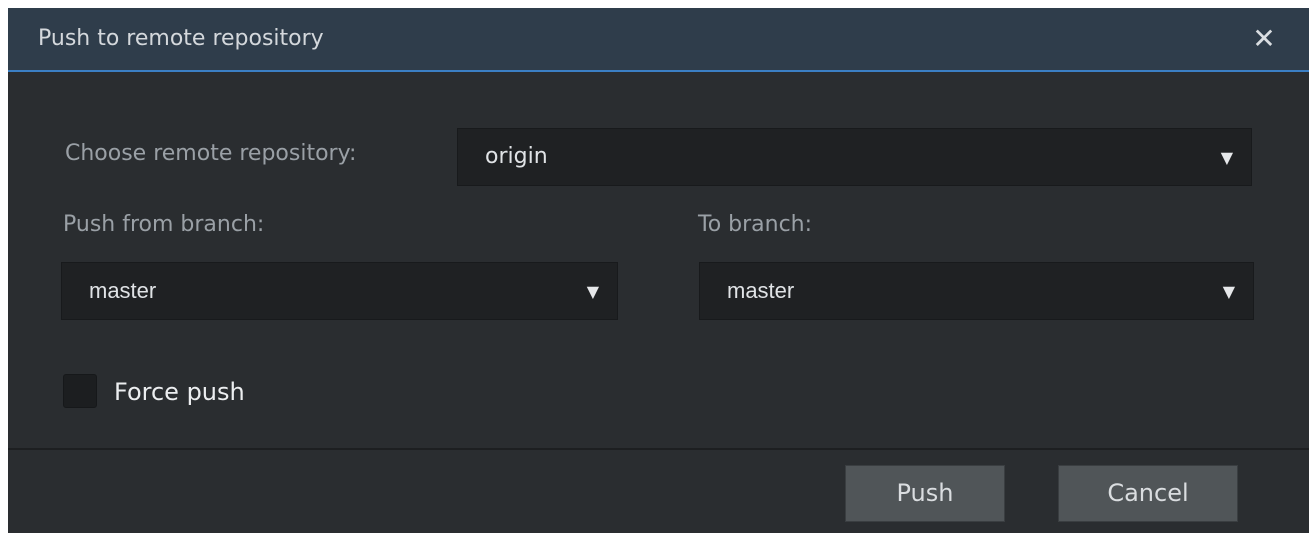 This screenshot has height=533, width=1311. Describe the element at coordinates (854, 157) in the screenshot. I see `remote-repository-select: origin ▼` at that location.